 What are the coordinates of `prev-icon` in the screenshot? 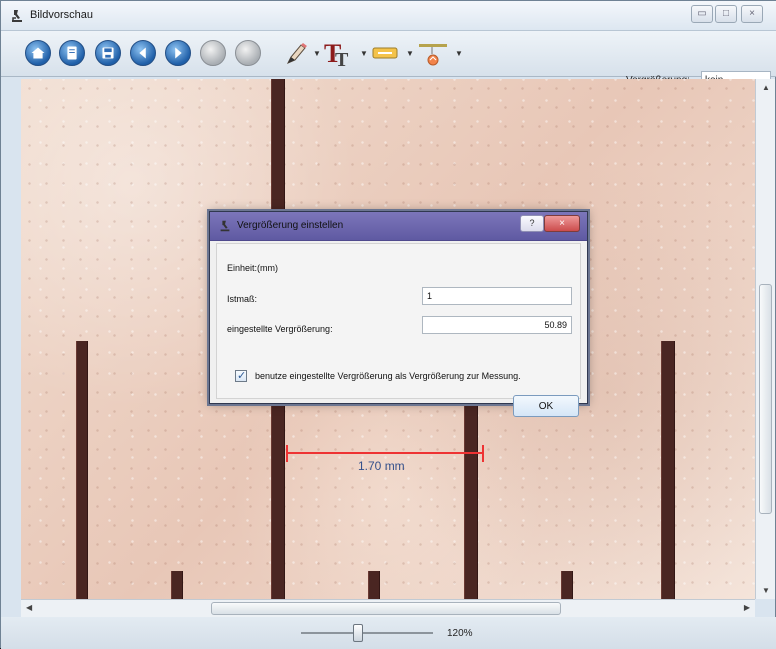 It's located at (142, 53).